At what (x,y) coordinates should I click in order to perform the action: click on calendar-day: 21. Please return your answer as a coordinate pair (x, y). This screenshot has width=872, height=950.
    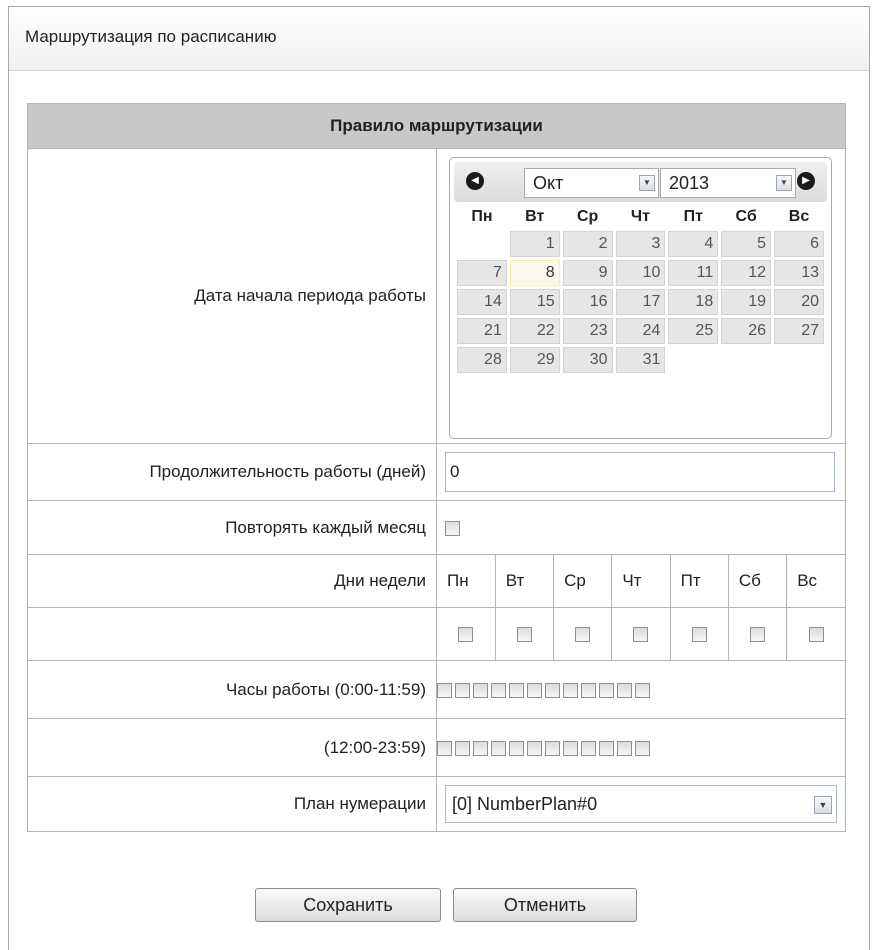
    Looking at the image, I should click on (482, 331).